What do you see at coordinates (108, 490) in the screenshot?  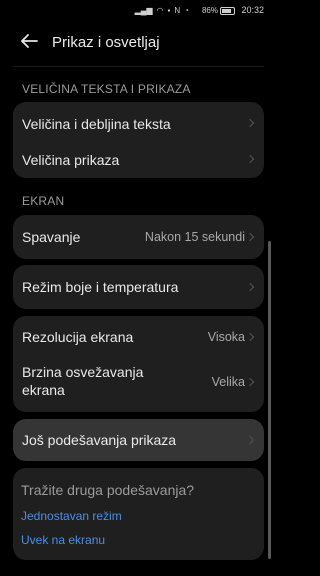 I see `suggestions-hint: Tražite druga podešavanja?` at bounding box center [108, 490].